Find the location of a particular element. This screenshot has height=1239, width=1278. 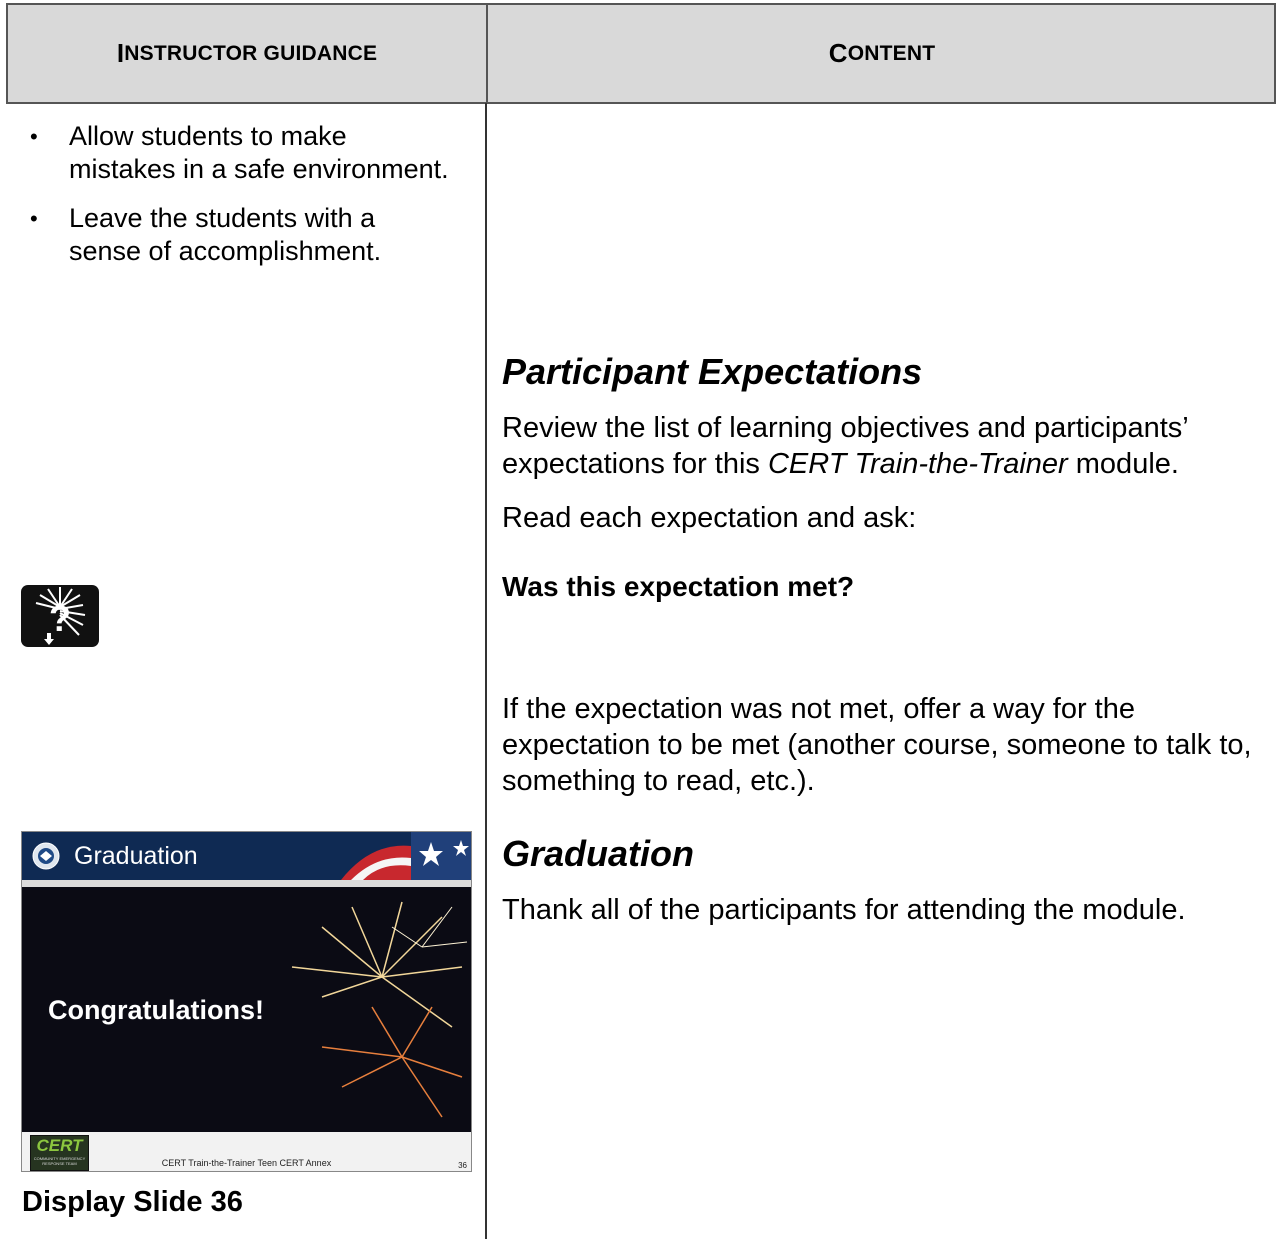

review-text-italic: CERT Train-the-Trainer is located at coordinates (917, 464).